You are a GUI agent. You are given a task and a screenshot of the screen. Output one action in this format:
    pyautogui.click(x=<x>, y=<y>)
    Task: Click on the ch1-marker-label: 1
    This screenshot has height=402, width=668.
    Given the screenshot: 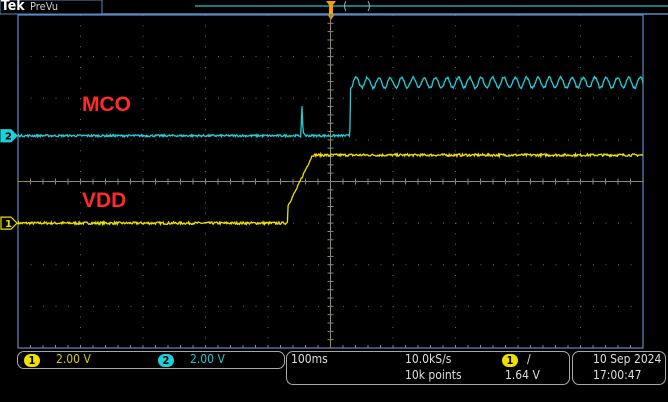 What is the action you would take?
    pyautogui.click(x=8, y=224)
    